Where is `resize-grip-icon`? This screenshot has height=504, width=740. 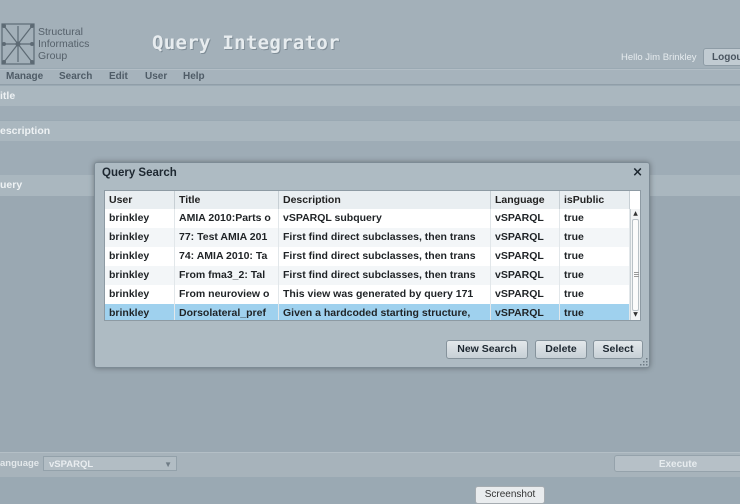 resize-grip-icon is located at coordinates (644, 362).